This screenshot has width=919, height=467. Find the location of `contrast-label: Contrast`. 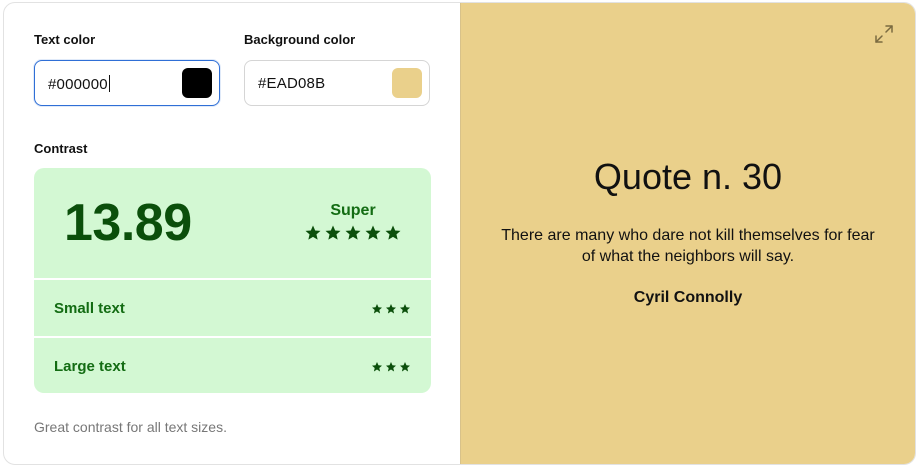

contrast-label: Contrast is located at coordinates (61, 148).